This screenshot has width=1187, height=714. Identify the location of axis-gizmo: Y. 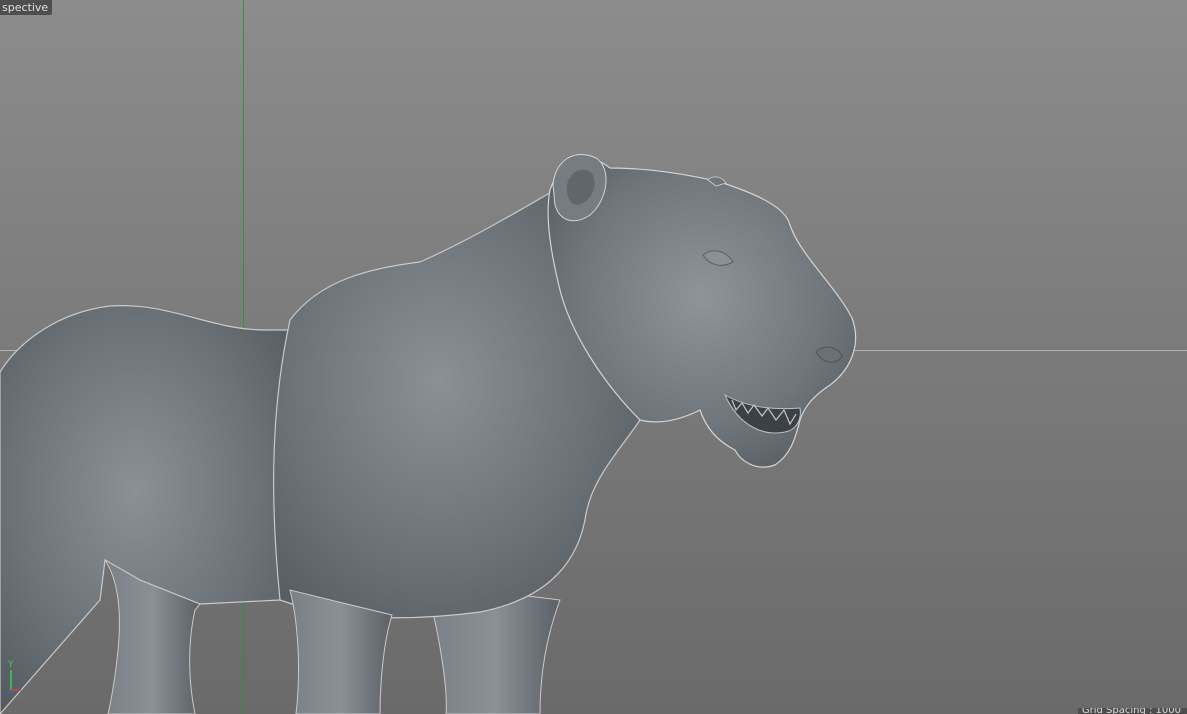
(13, 678).